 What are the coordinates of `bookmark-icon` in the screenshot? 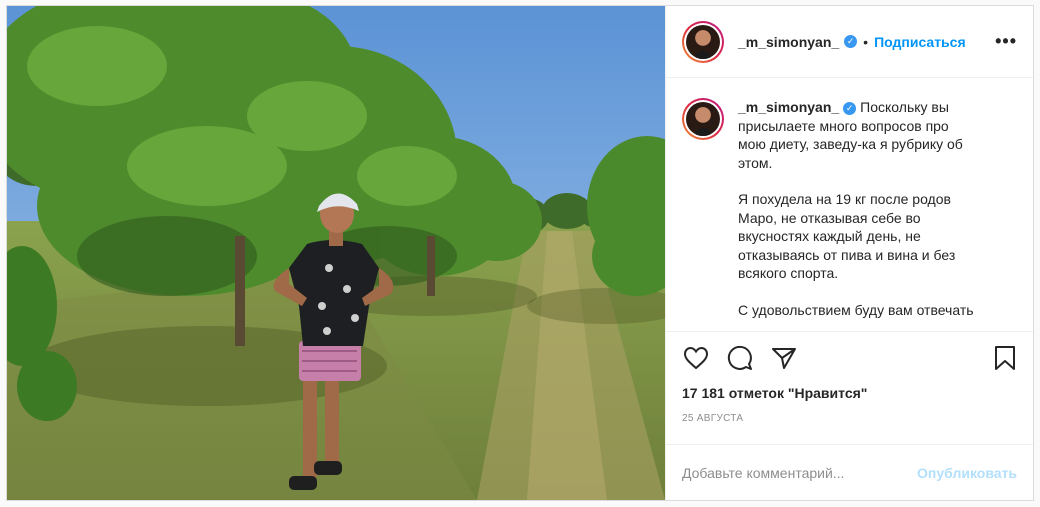 It's located at (1005, 358).